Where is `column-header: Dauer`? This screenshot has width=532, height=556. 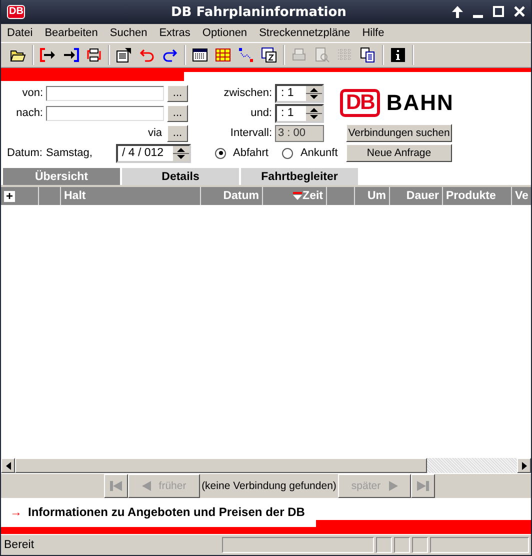 column-header: Dauer is located at coordinates (422, 196).